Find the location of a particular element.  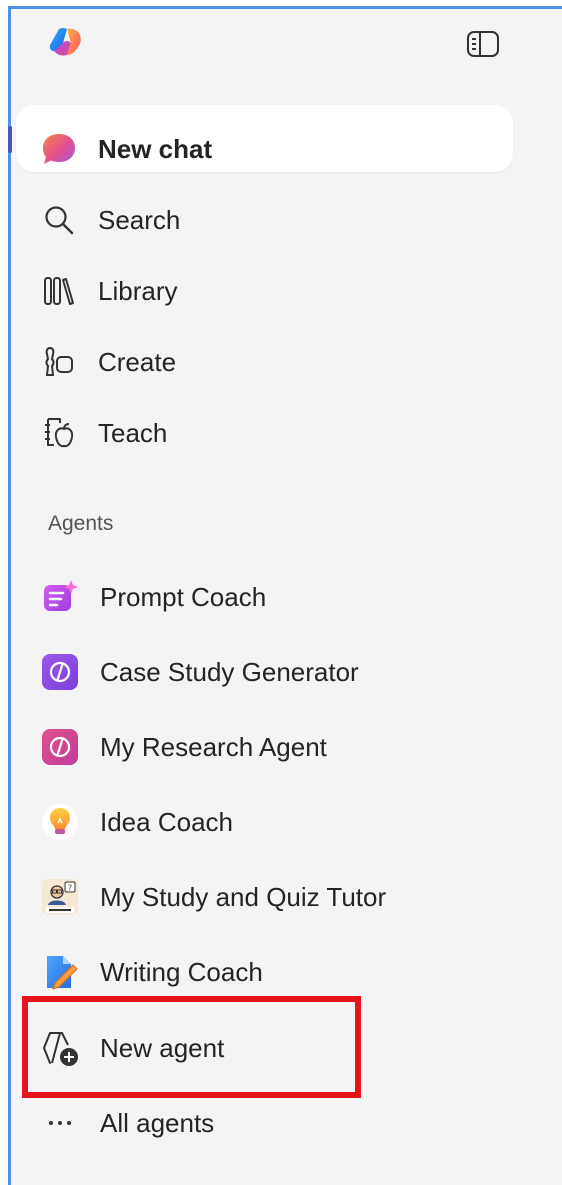

library-icon is located at coordinates (59, 291).